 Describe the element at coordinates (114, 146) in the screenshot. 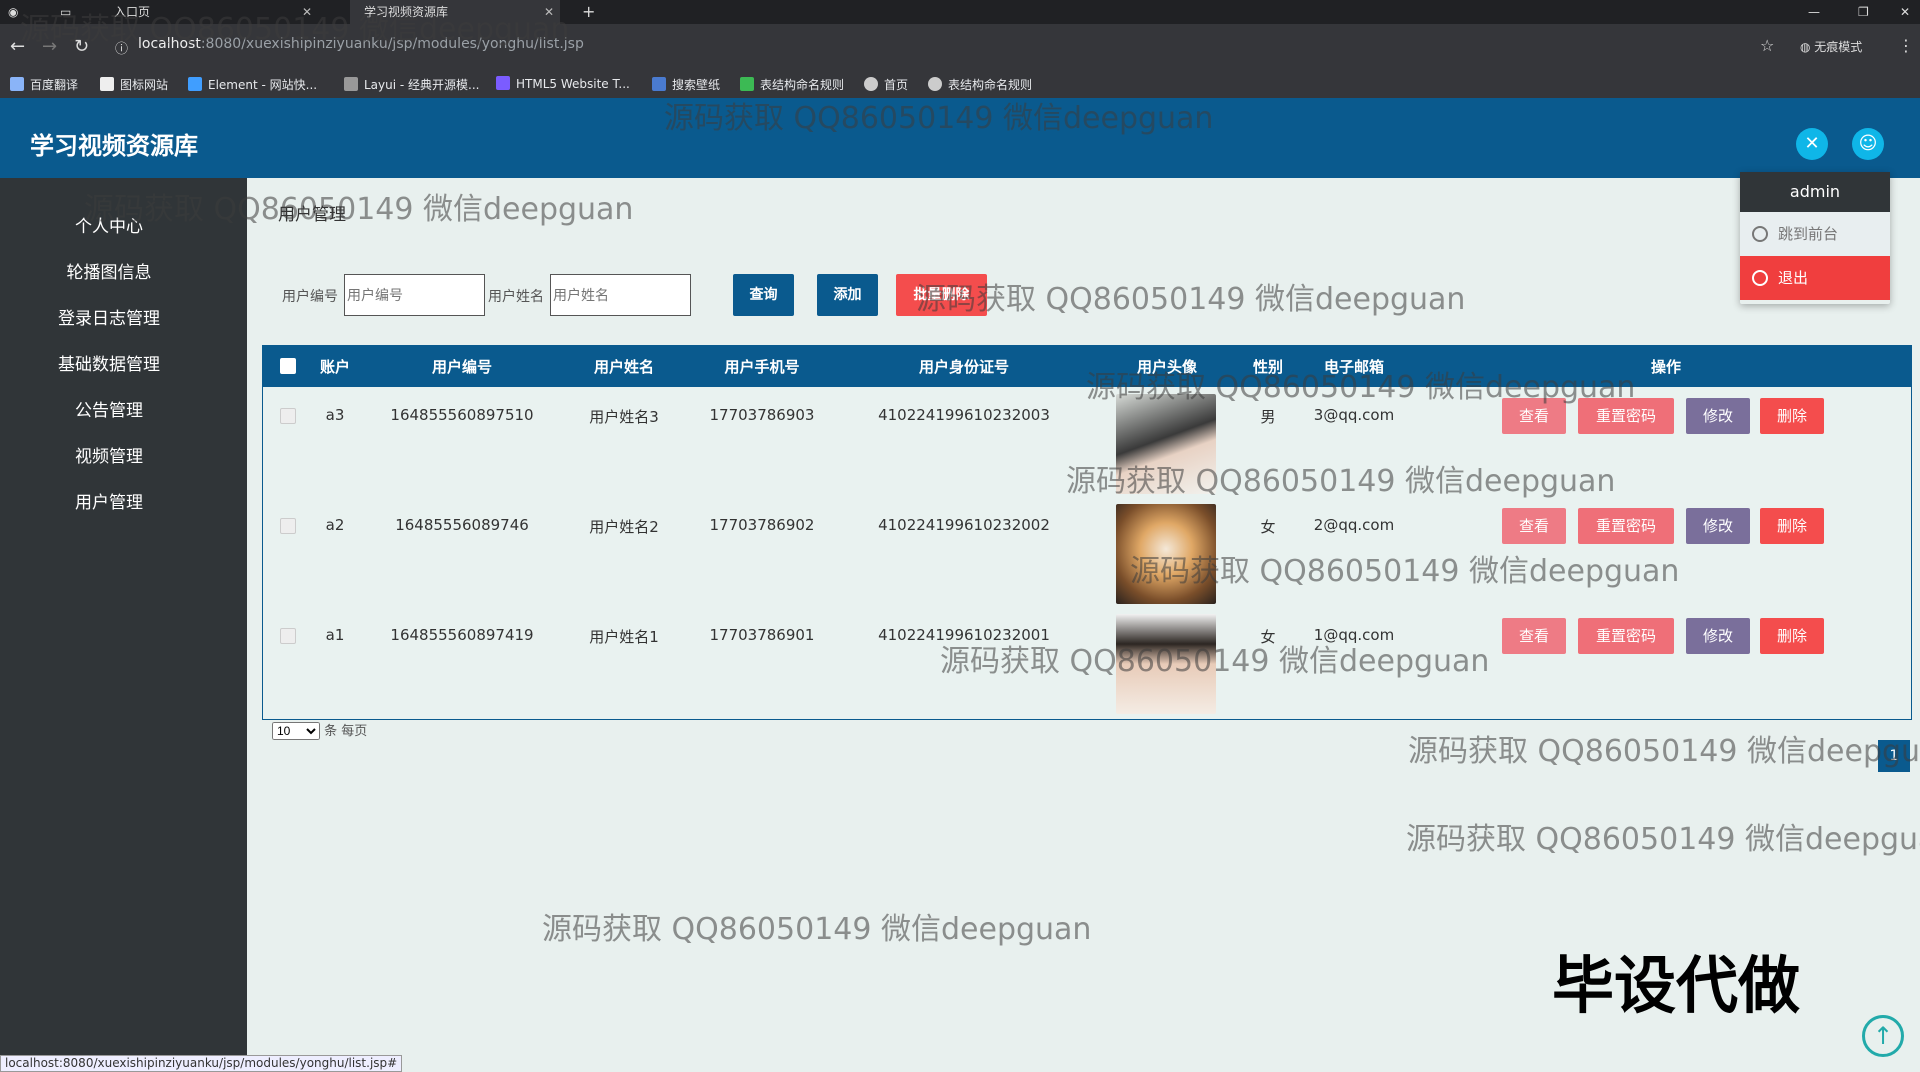

I see `app-title: 学习视频资源库` at that location.